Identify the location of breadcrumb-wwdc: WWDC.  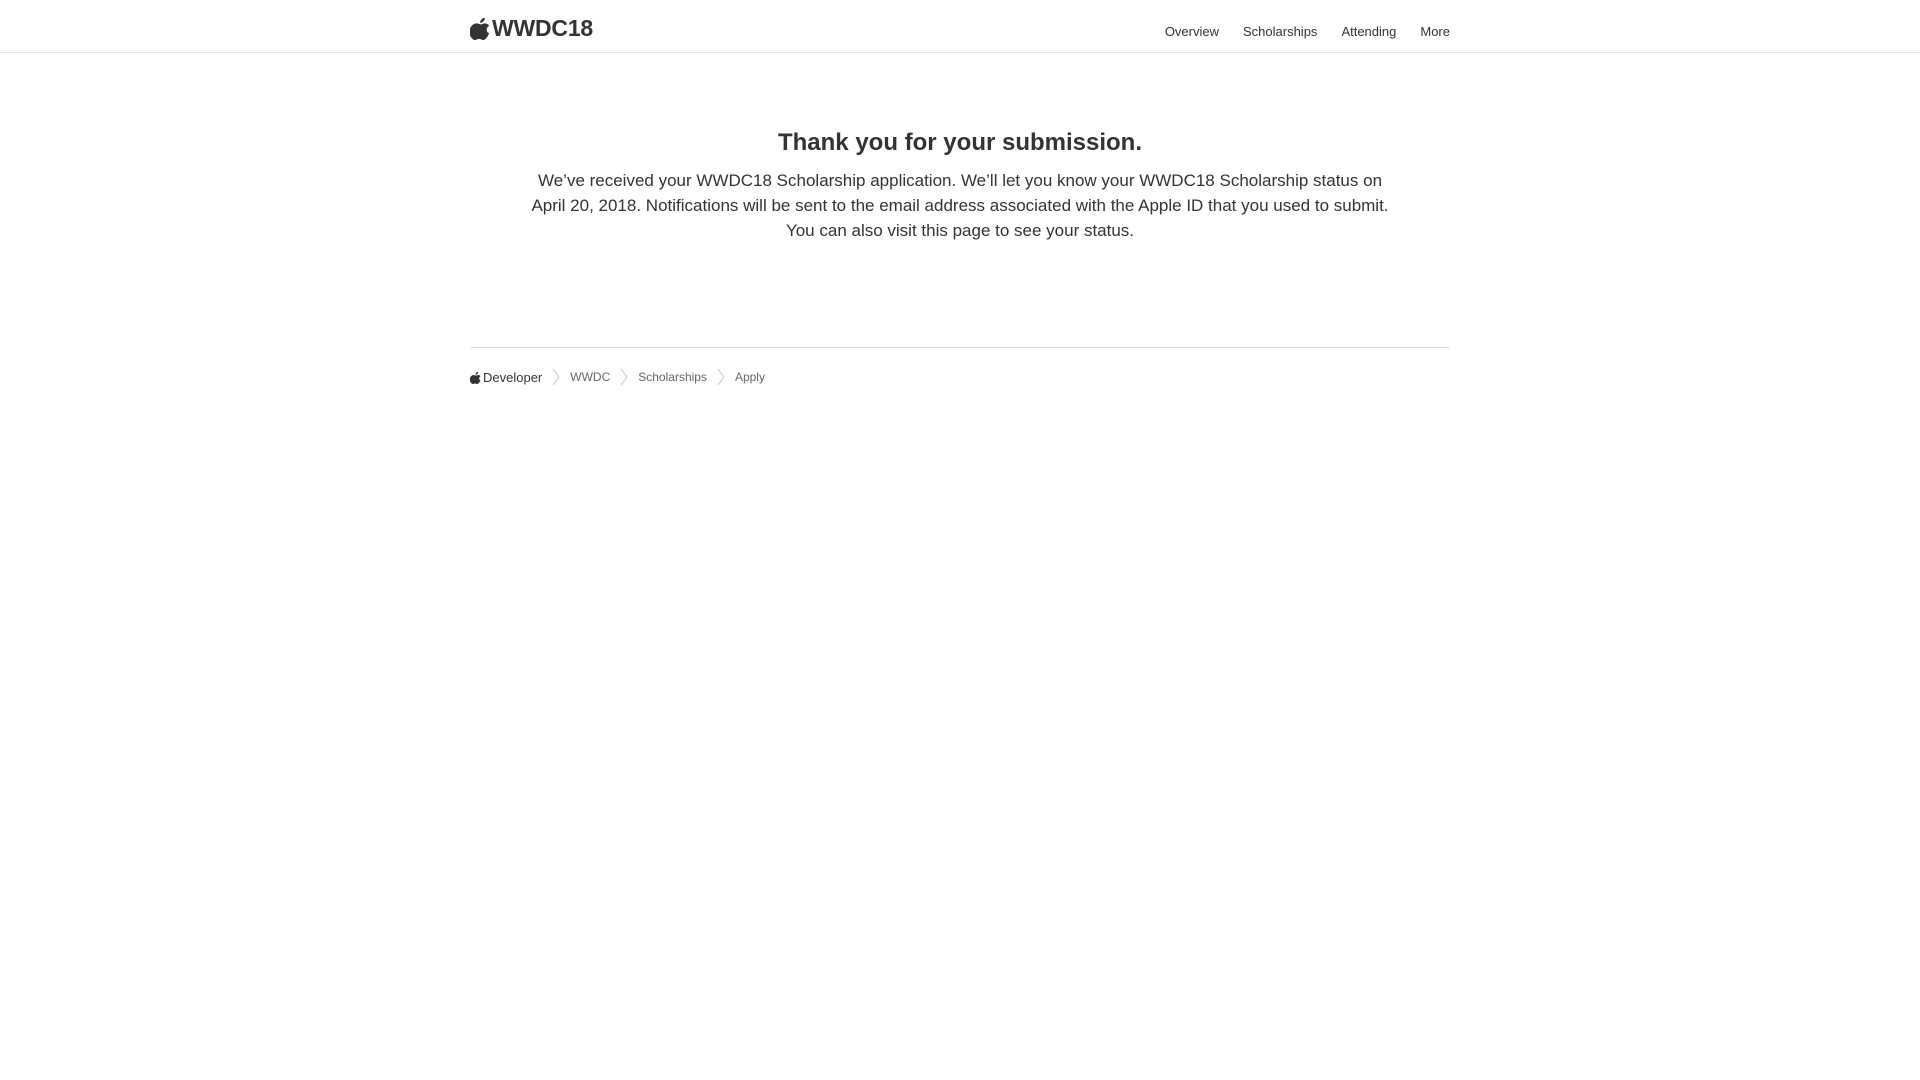
(590, 377).